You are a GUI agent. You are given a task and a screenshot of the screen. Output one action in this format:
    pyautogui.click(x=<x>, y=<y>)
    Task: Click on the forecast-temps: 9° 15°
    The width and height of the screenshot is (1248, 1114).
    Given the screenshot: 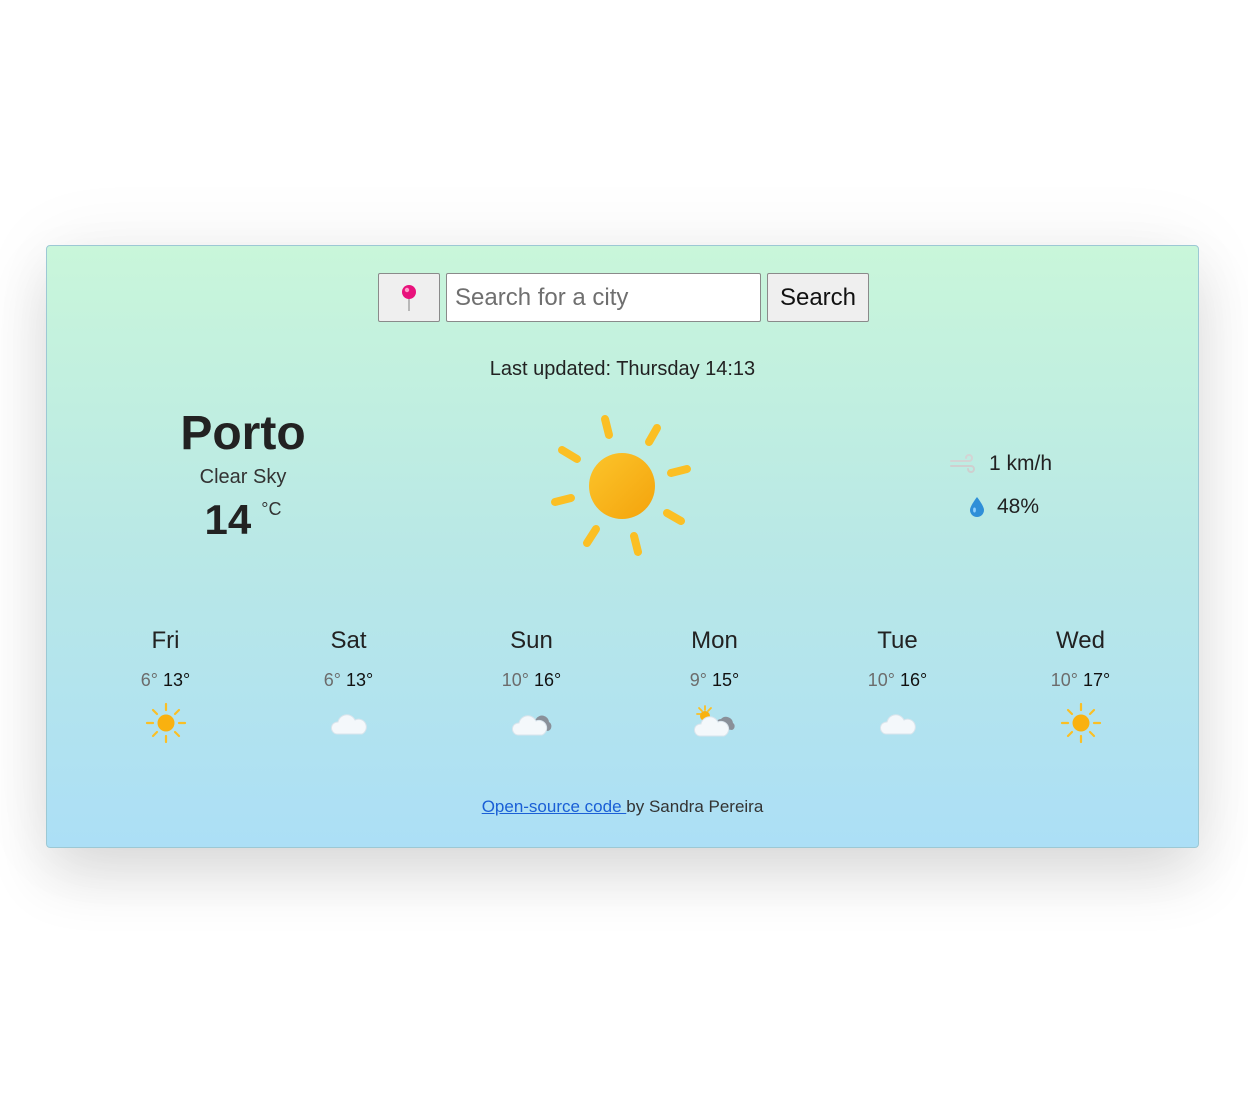 What is the action you would take?
    pyautogui.click(x=714, y=682)
    